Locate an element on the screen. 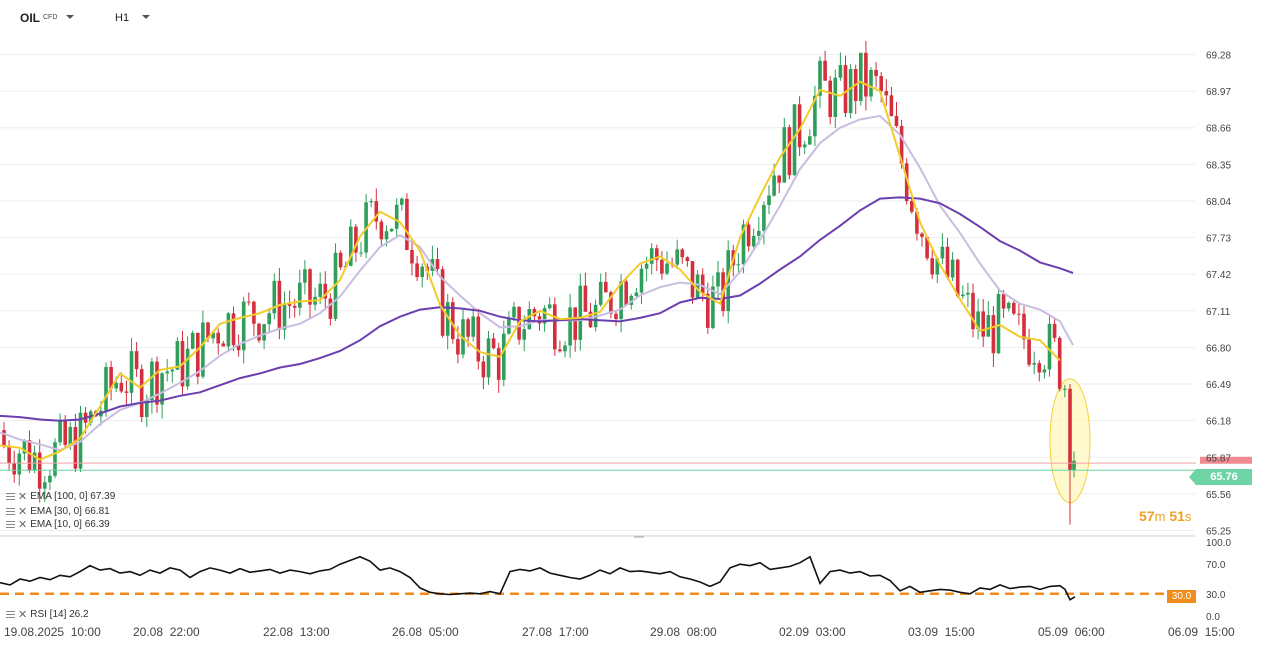  time-tick-label: 02.09 03:00 is located at coordinates (812, 632).